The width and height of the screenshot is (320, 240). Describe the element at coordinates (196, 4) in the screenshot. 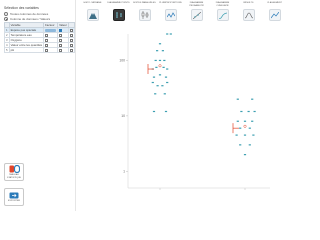

I see `tool-probability-label: DIAGRAMME PROBABILITÉ` at that location.